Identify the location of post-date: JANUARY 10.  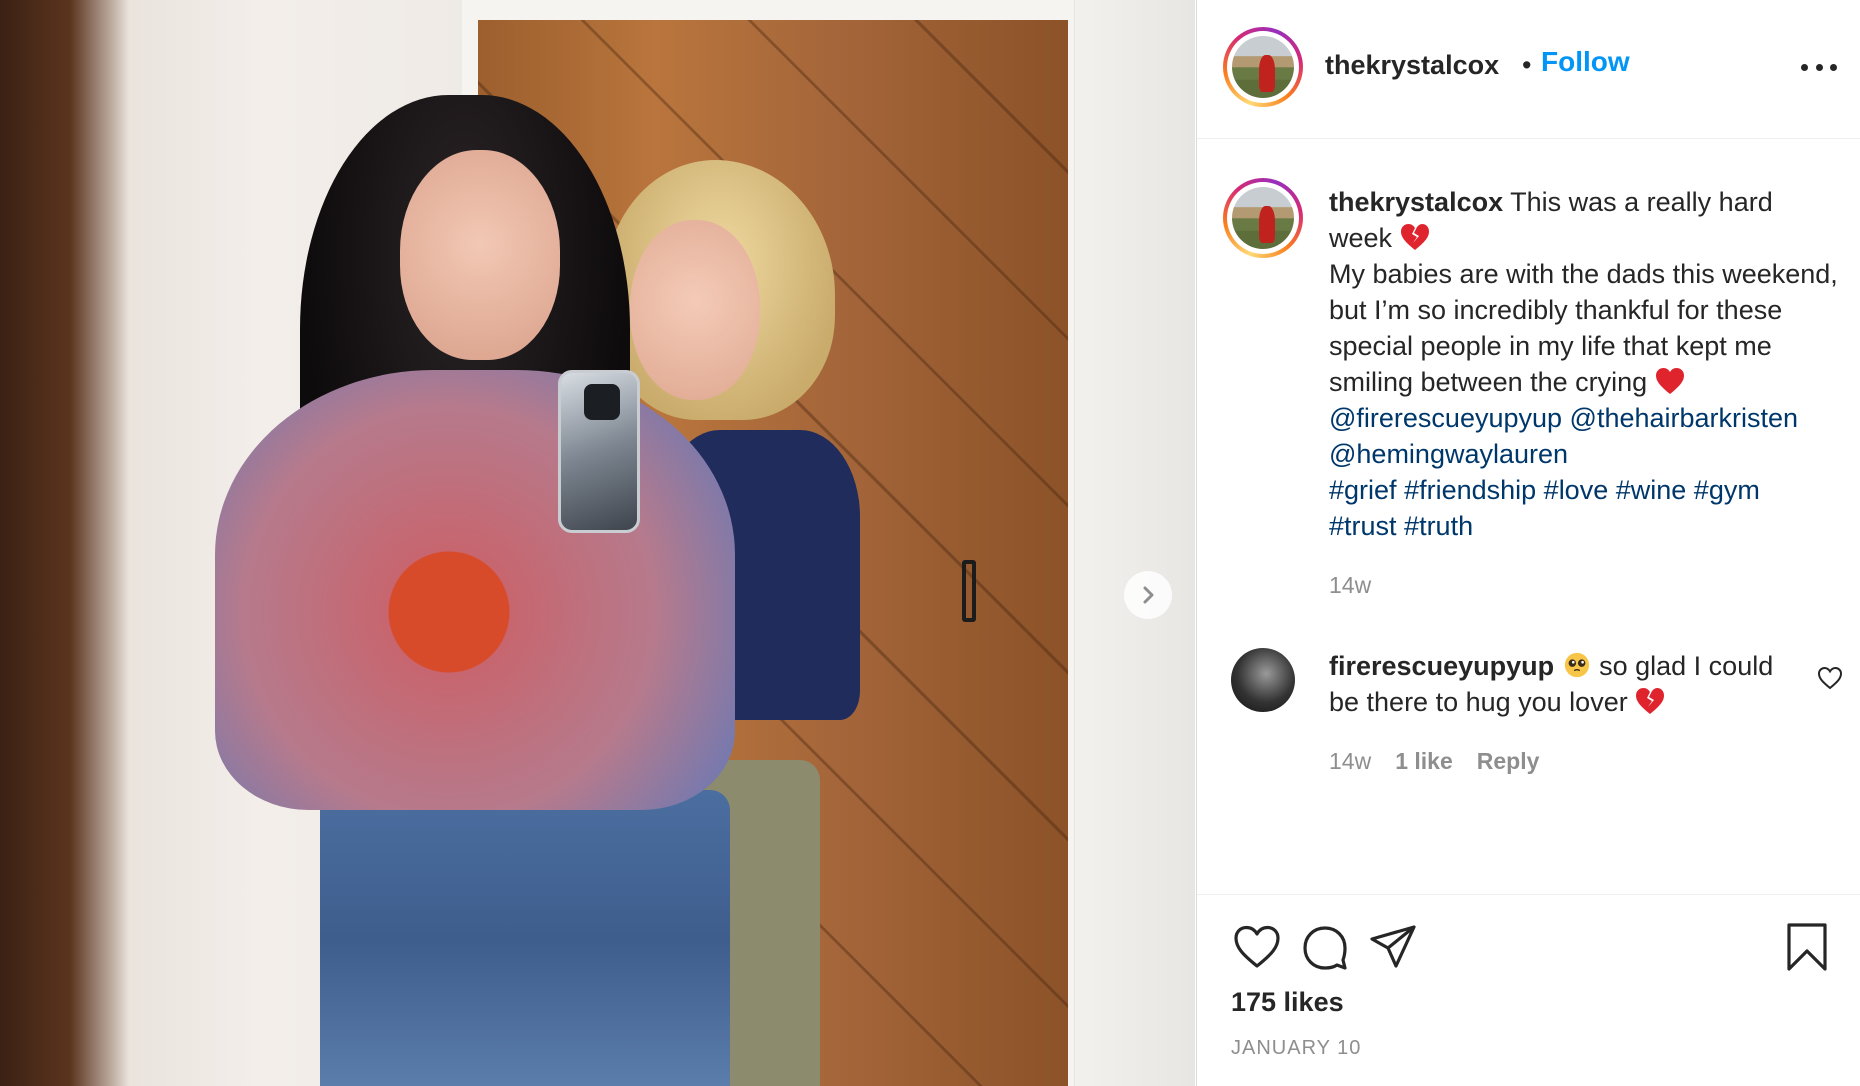
(1296, 1048).